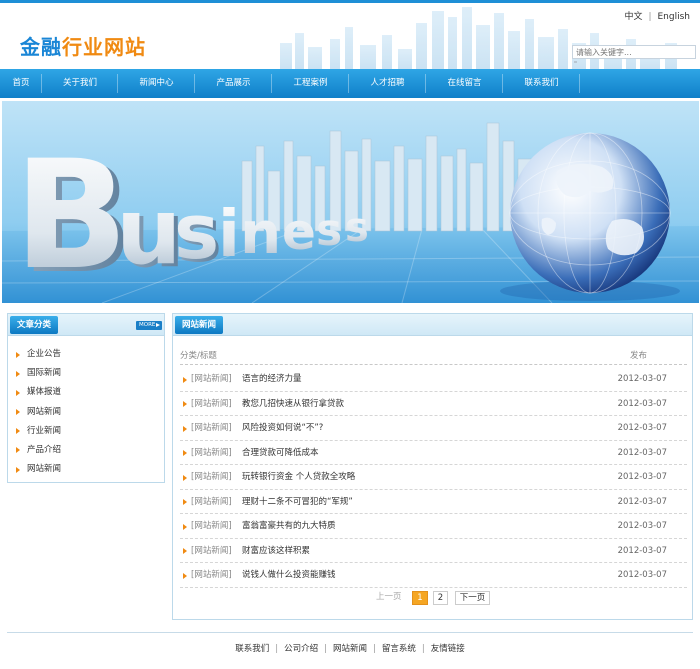 This screenshot has height=669, width=700. What do you see at coordinates (229, 235) in the screenshot?
I see `svg-text: i` at bounding box center [229, 235].